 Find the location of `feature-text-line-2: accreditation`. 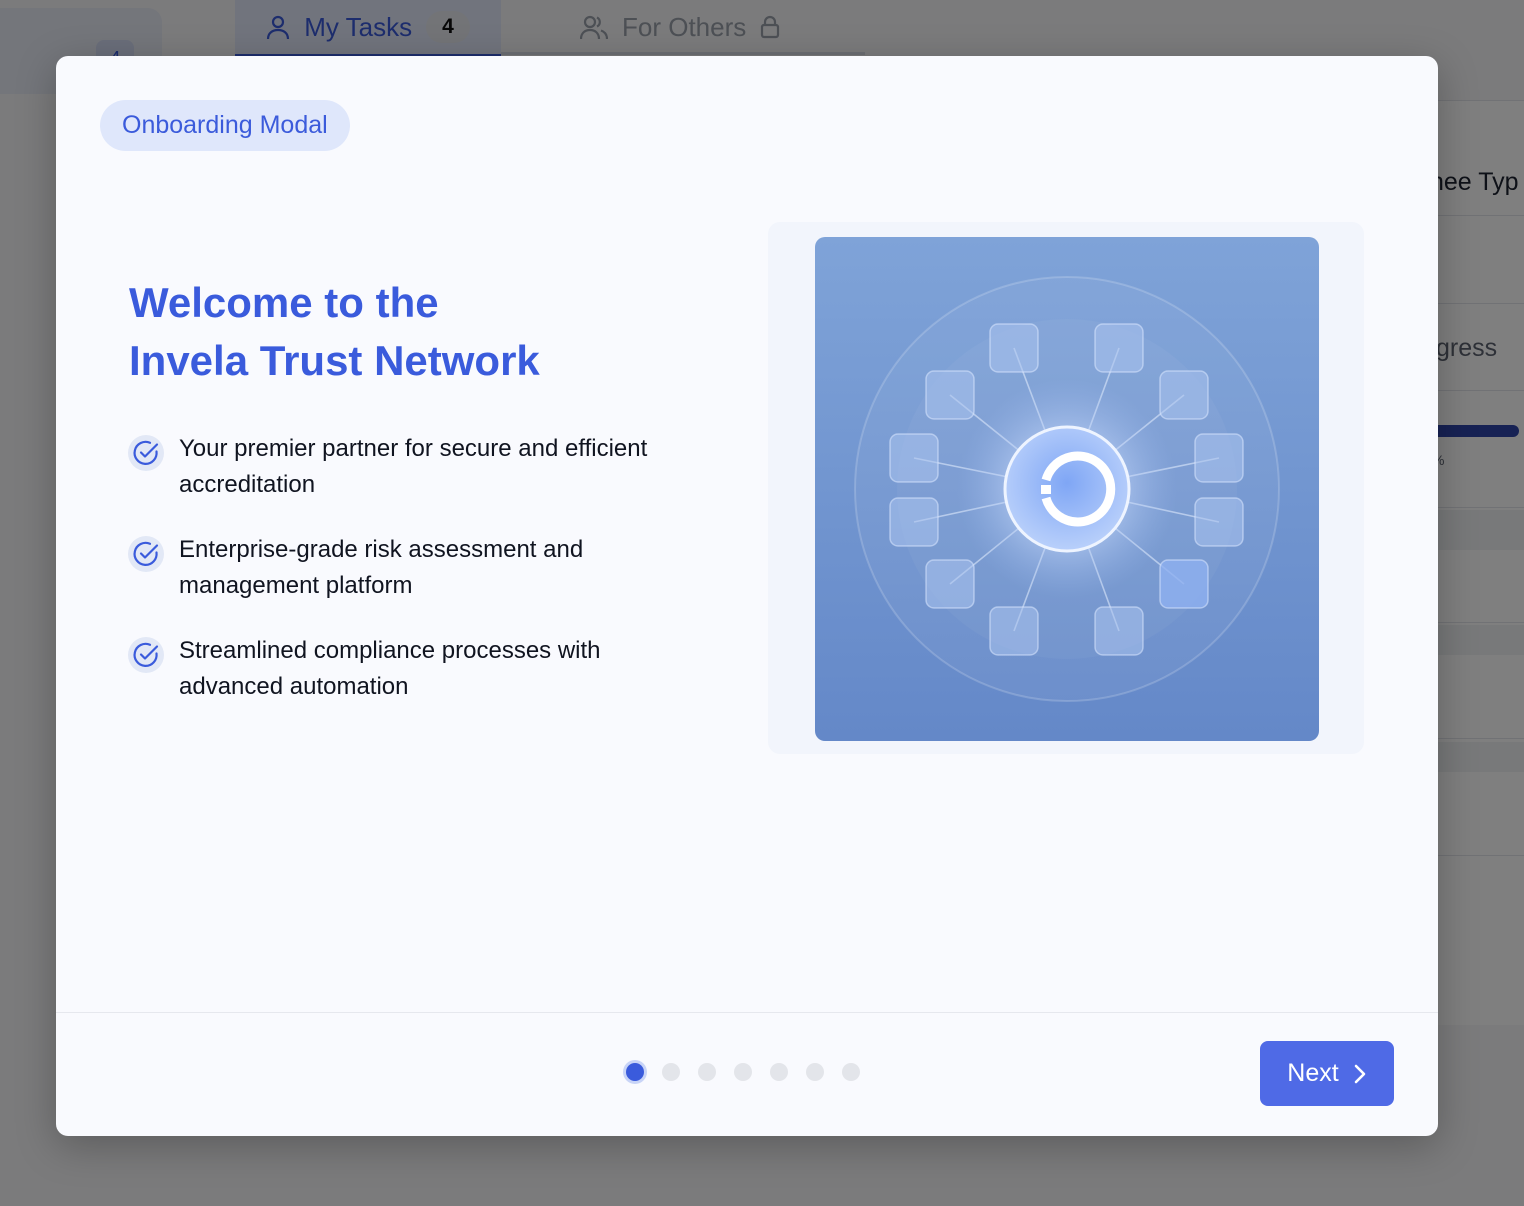

feature-text-line-2: accreditation is located at coordinates (247, 484).